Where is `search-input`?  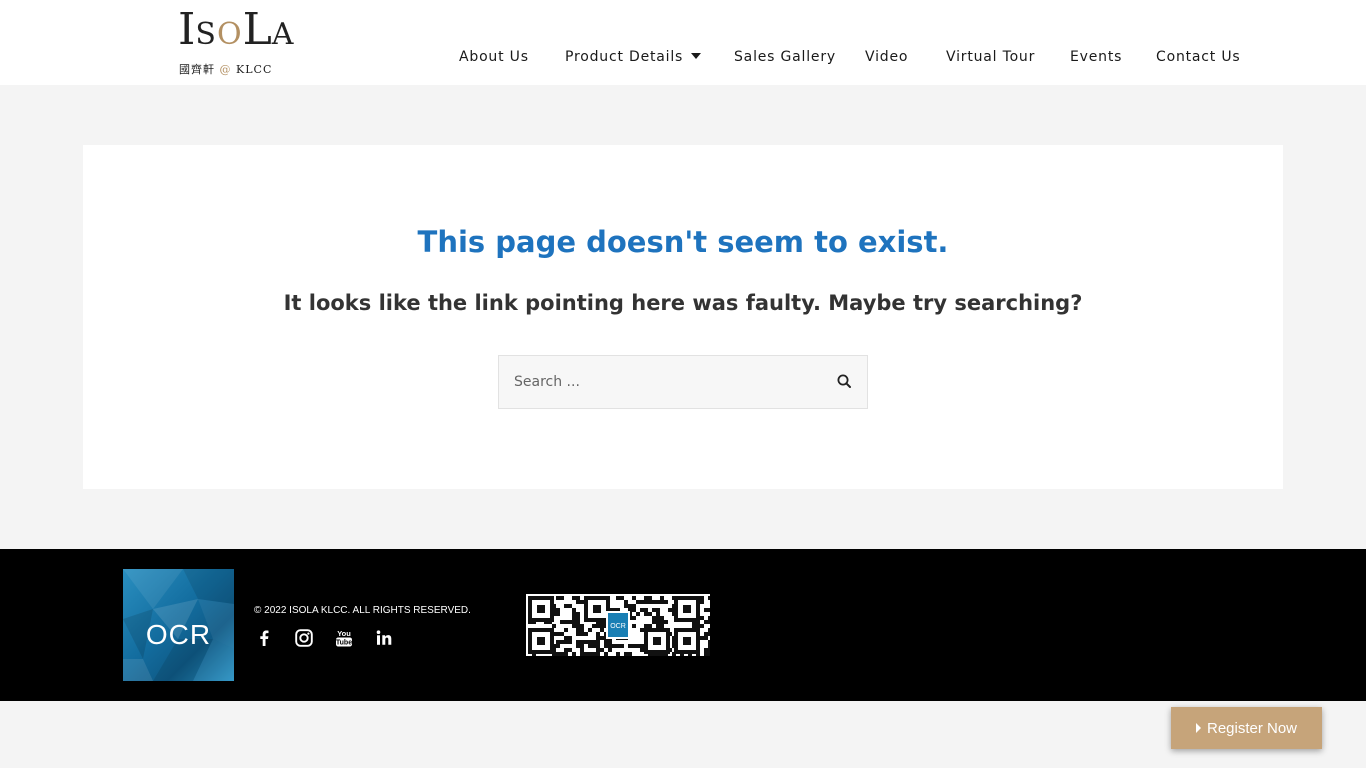
search-input is located at coordinates (659, 382).